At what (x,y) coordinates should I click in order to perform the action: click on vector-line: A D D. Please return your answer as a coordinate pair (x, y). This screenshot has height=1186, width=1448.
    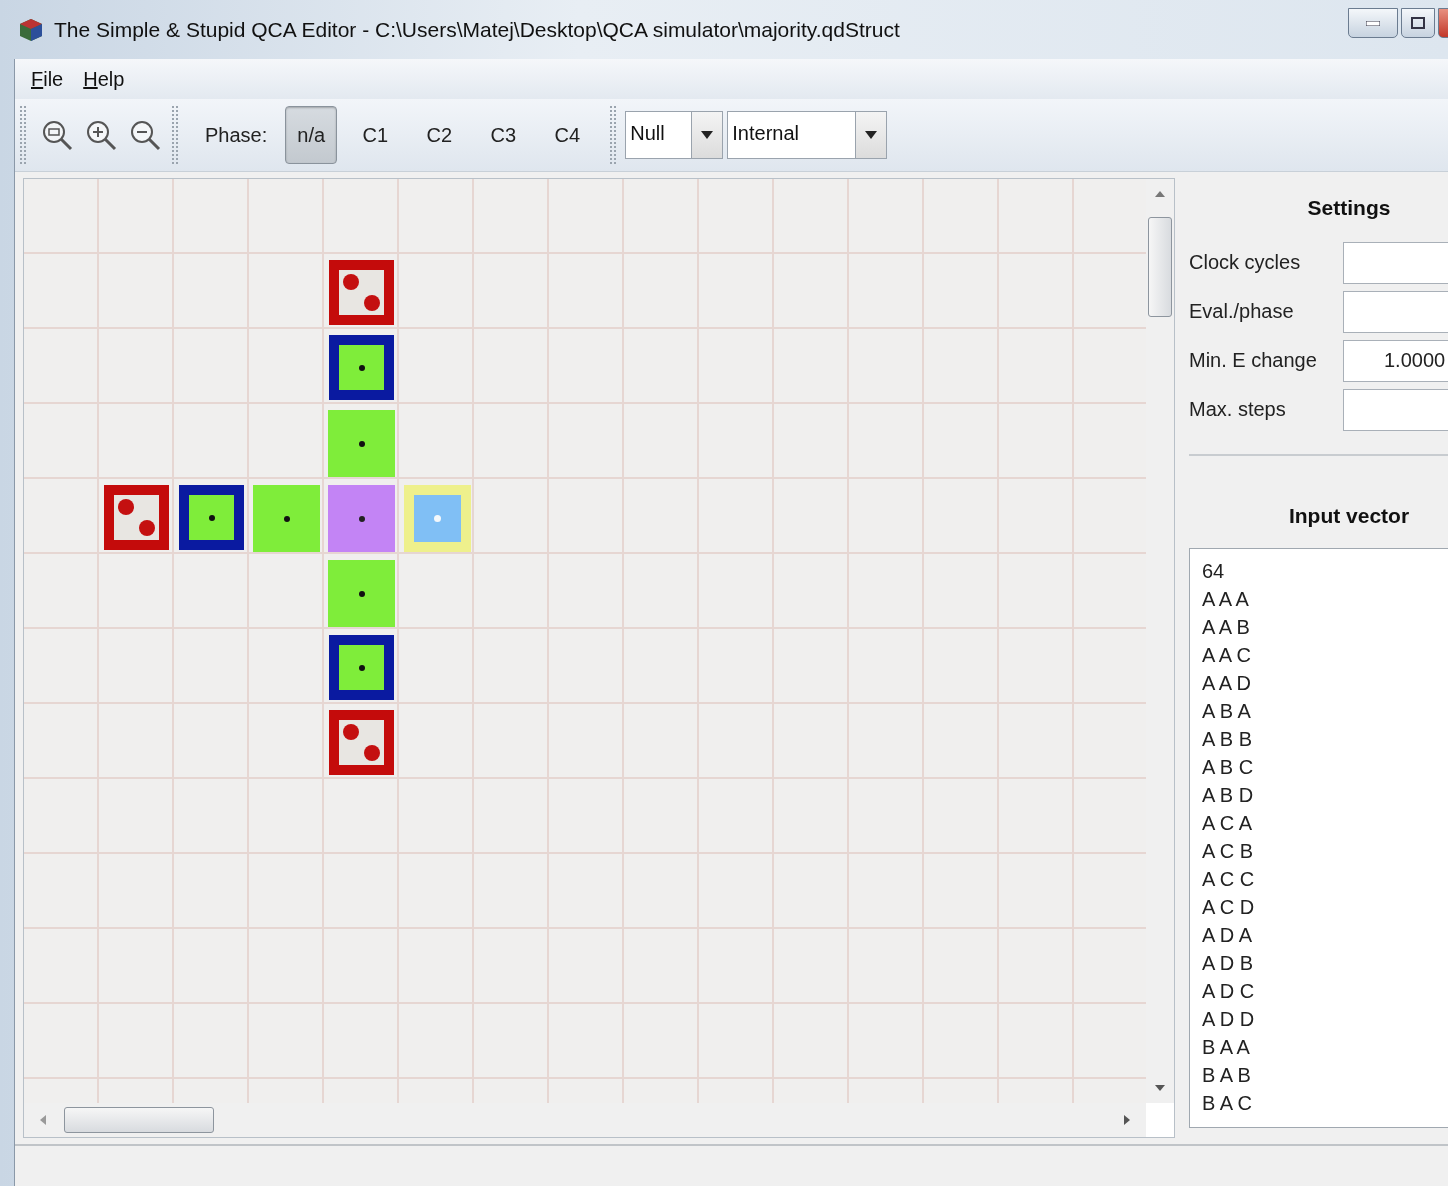
    Looking at the image, I should click on (1229, 1019).